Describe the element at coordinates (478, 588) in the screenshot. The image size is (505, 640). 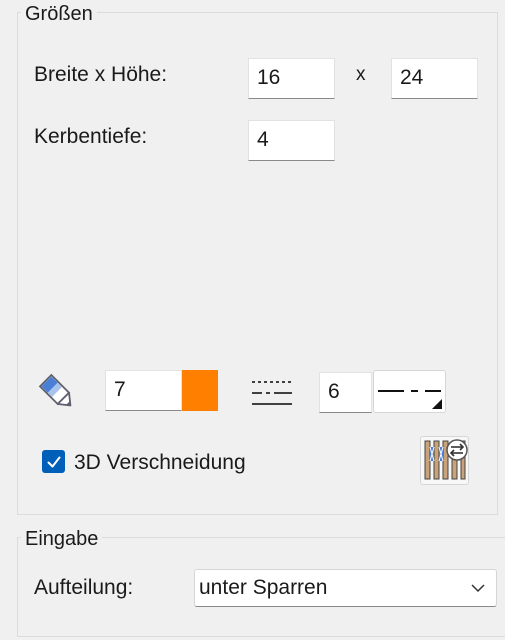
I see `chevron-down-icon` at that location.